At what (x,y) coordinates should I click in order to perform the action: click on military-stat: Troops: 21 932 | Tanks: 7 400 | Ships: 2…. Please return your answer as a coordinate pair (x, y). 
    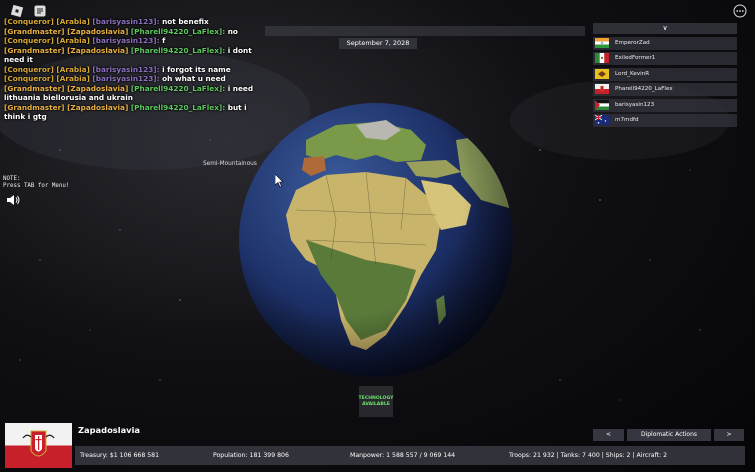
    Looking at the image, I should click on (588, 455).